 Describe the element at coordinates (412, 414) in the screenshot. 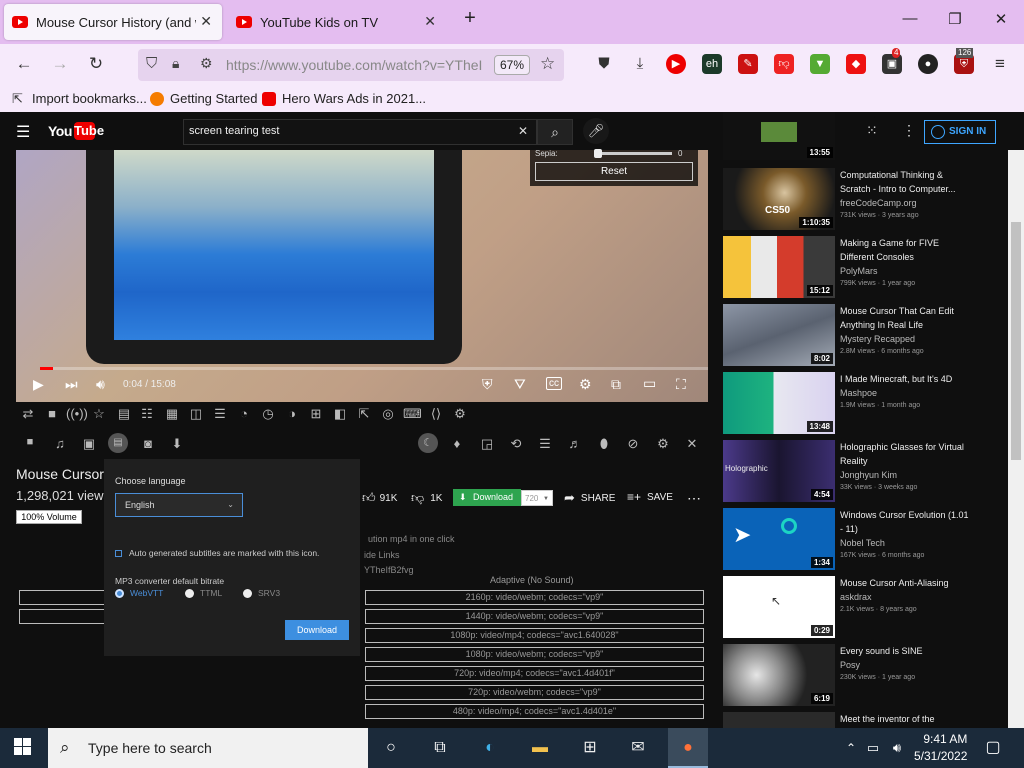

I see `keyboard-icon: ⌨` at that location.